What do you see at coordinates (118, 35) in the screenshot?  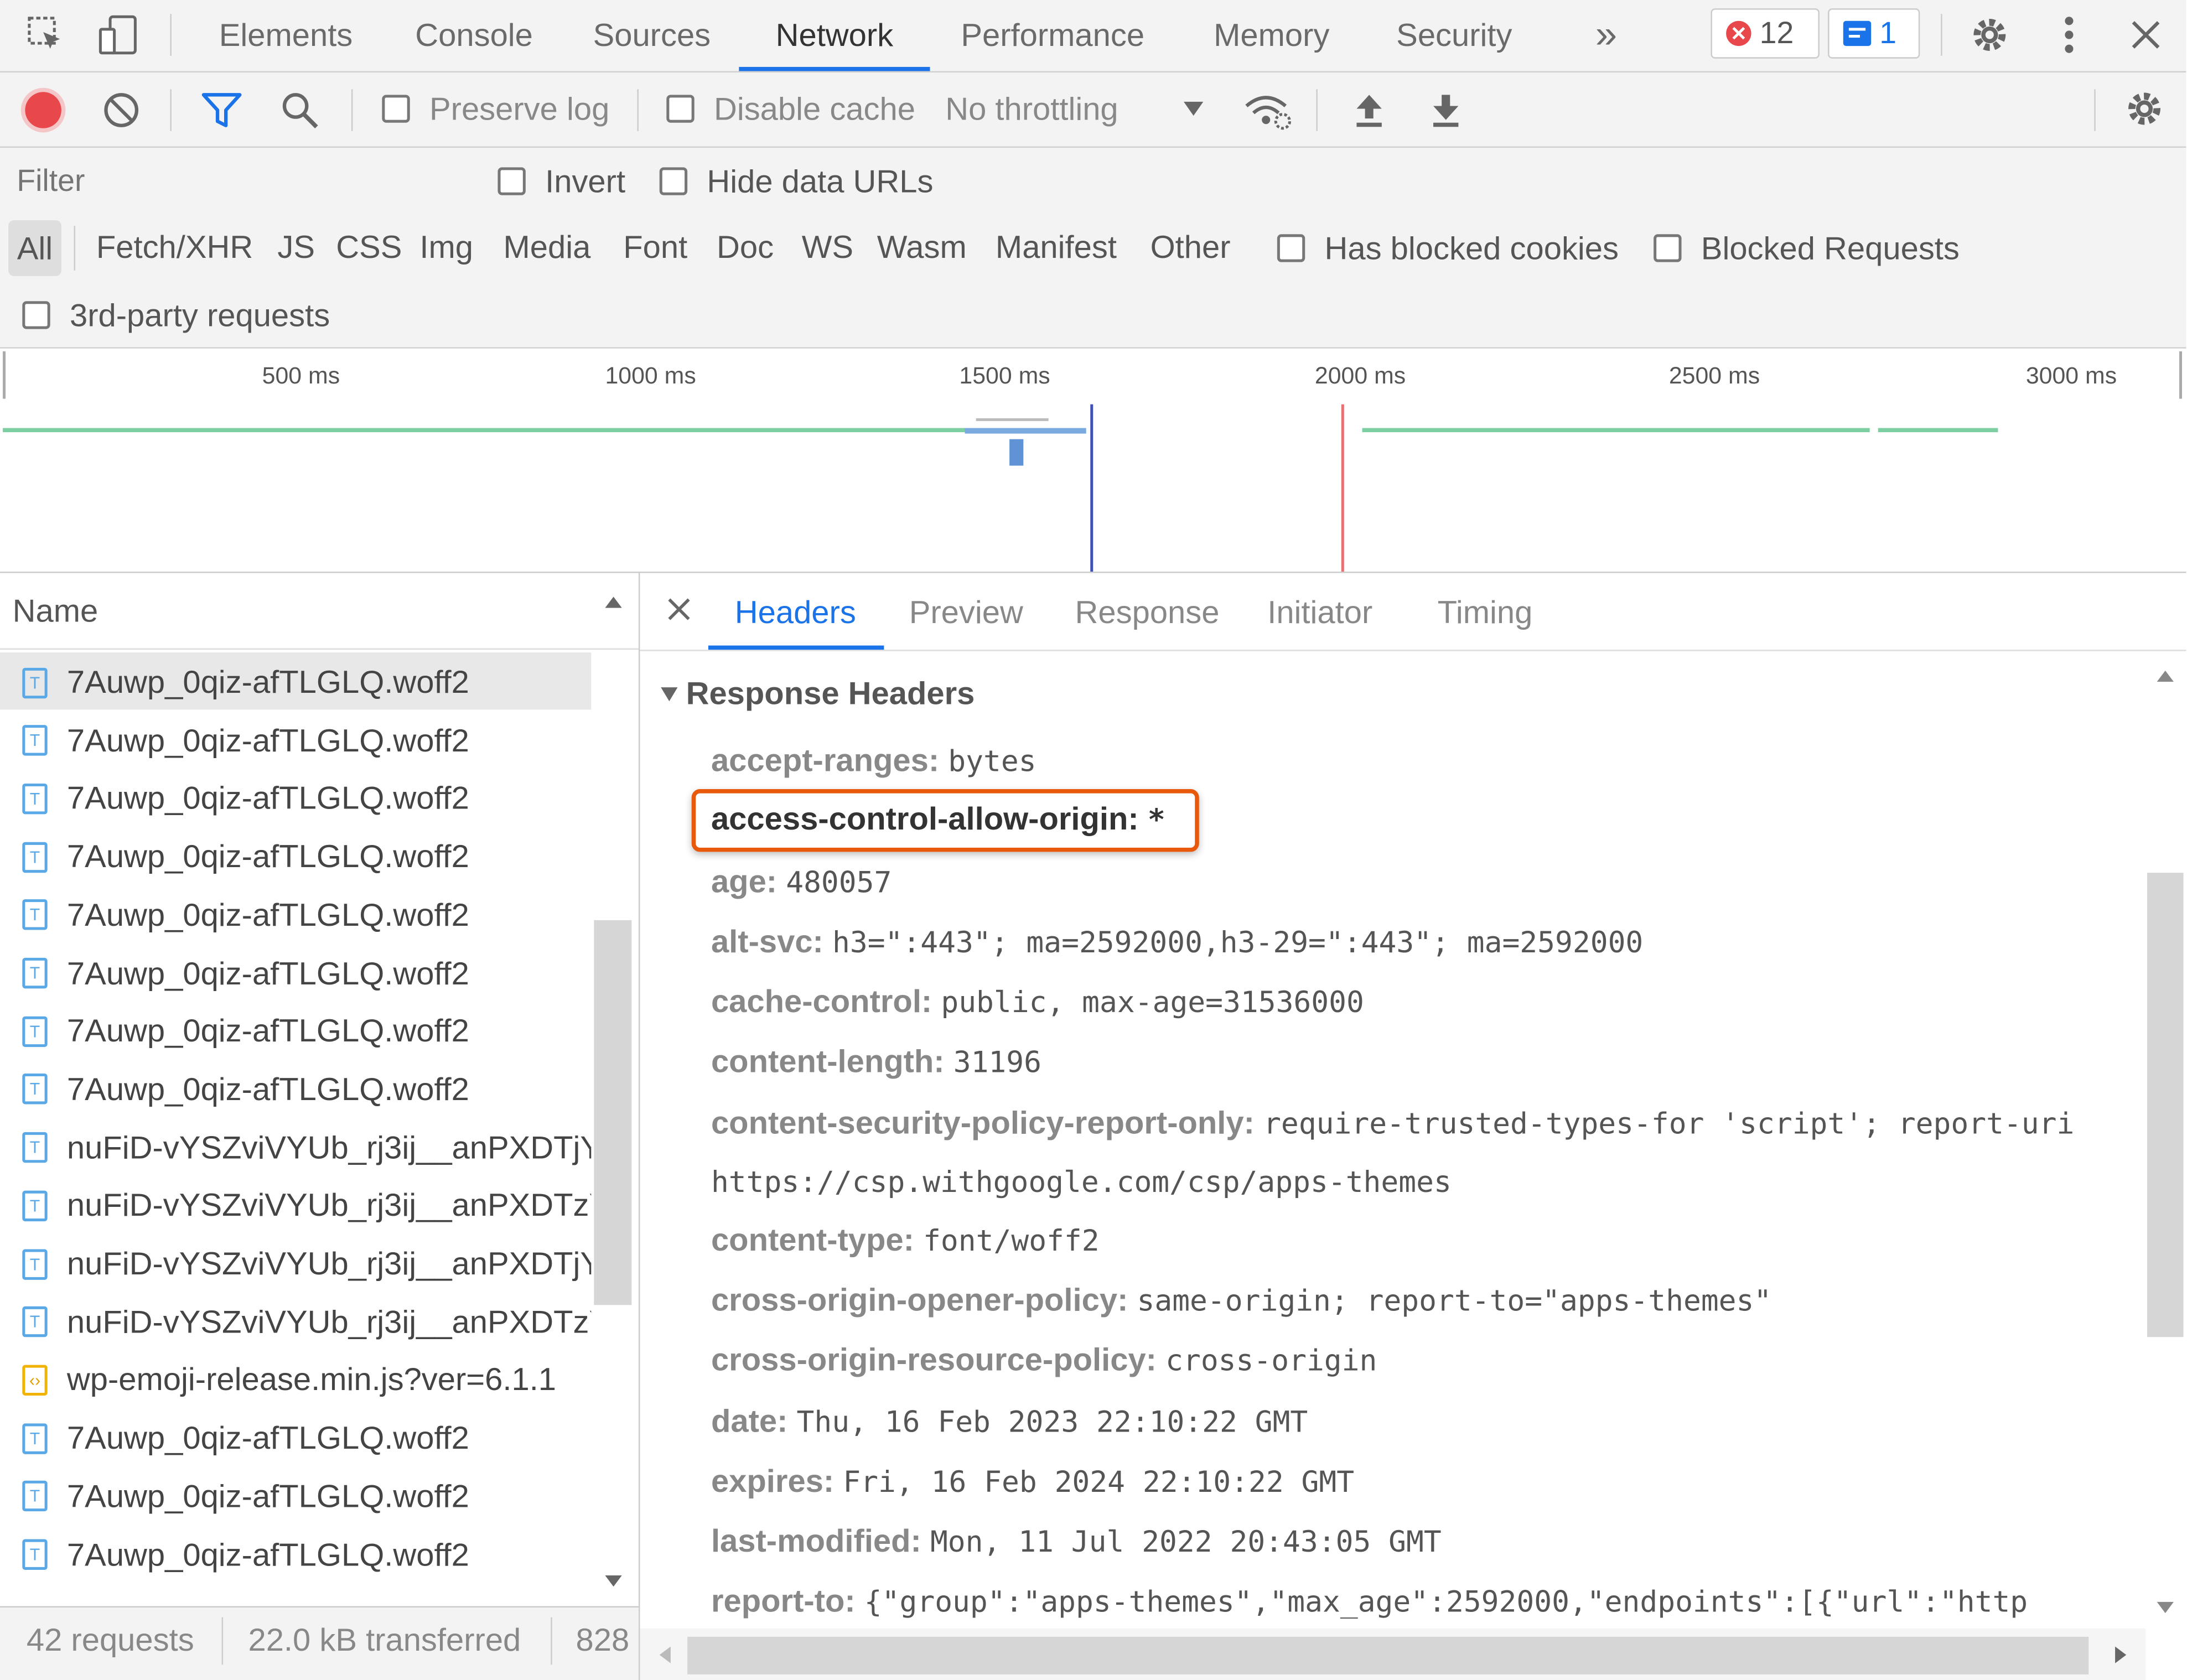 I see `device-toolbar-icon` at bounding box center [118, 35].